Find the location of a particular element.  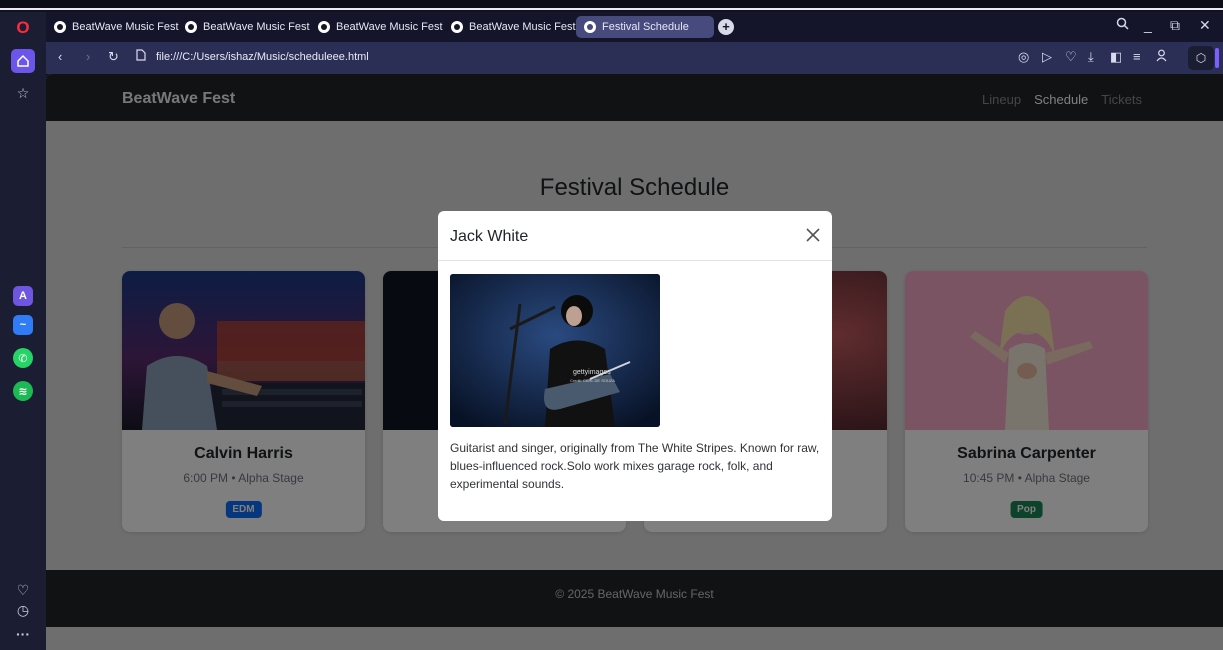

opera-sidebar: O ☆ A ~ ✆ ≋ ♡ ◷ ··· is located at coordinates (23, 331).